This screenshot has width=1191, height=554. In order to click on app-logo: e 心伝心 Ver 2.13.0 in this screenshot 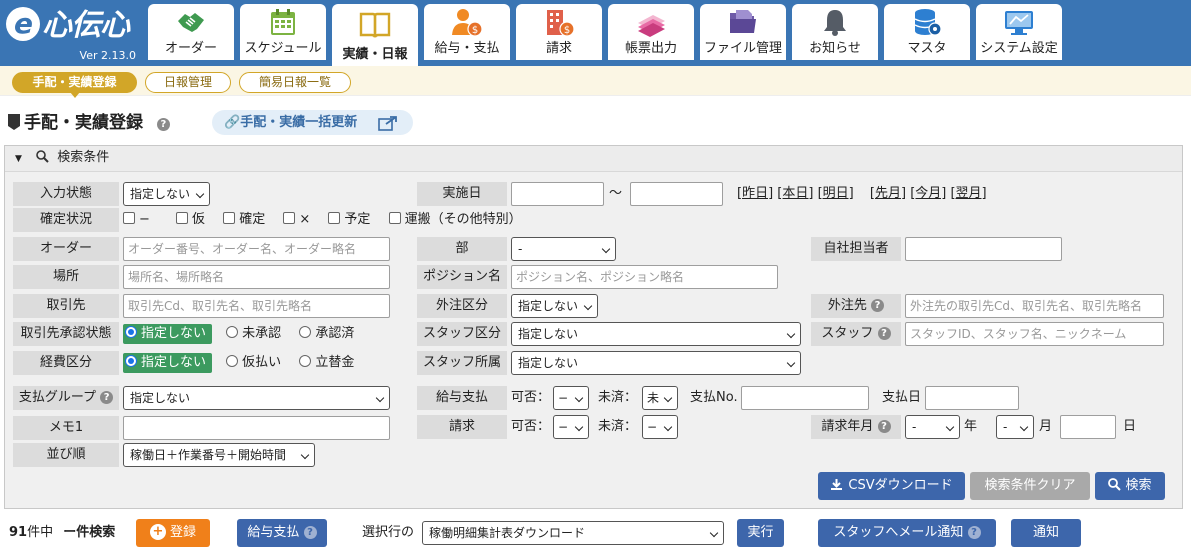, I will do `click(74, 34)`.